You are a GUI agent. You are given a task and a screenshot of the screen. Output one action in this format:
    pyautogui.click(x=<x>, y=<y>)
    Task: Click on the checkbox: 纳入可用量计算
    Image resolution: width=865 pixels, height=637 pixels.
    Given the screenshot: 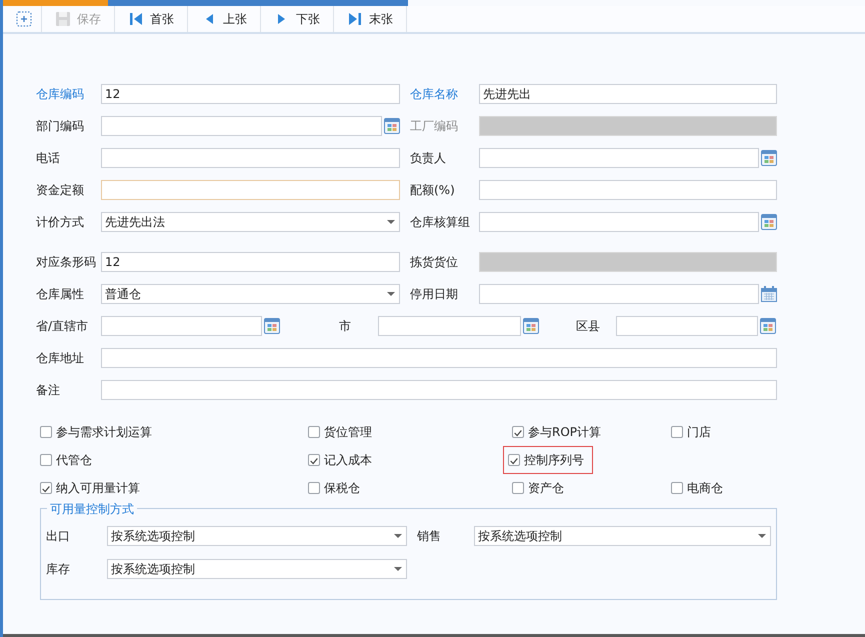 What is the action you would take?
    pyautogui.click(x=91, y=488)
    